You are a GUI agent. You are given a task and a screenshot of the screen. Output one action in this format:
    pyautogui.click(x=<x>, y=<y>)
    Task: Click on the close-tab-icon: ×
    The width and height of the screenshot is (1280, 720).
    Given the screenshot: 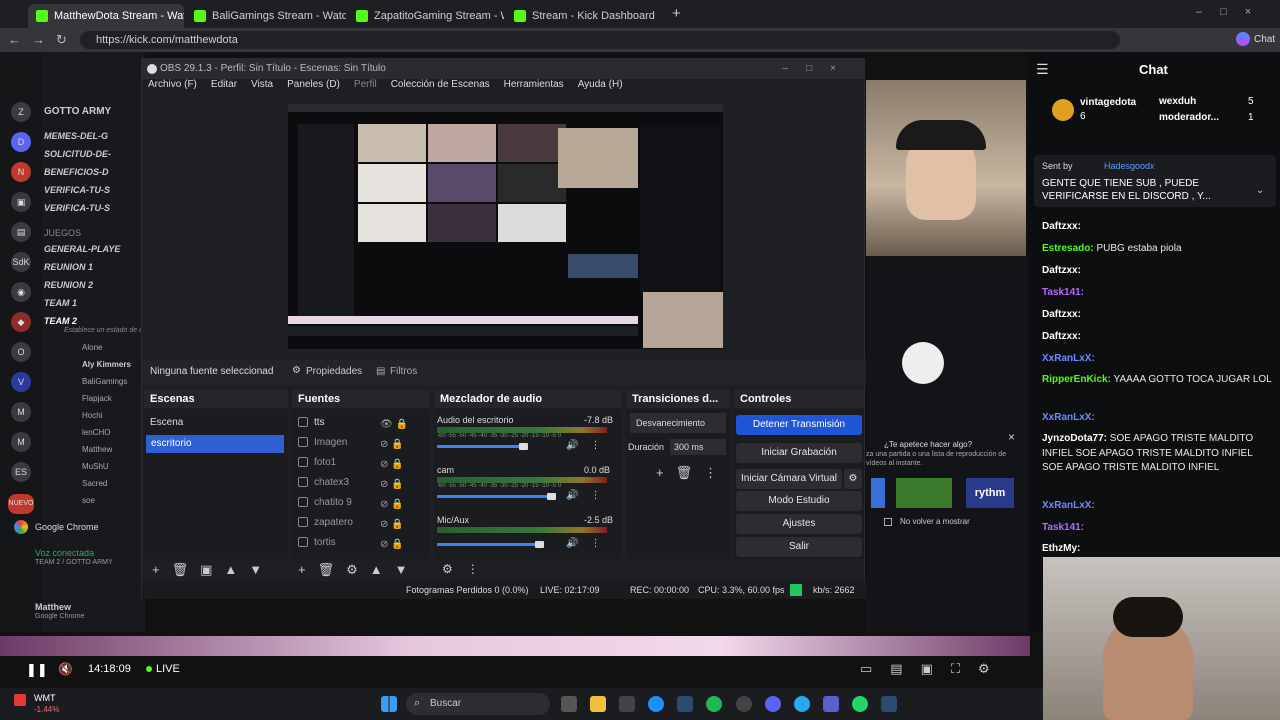 What is the action you would take?
    pyautogui.click(x=661, y=16)
    